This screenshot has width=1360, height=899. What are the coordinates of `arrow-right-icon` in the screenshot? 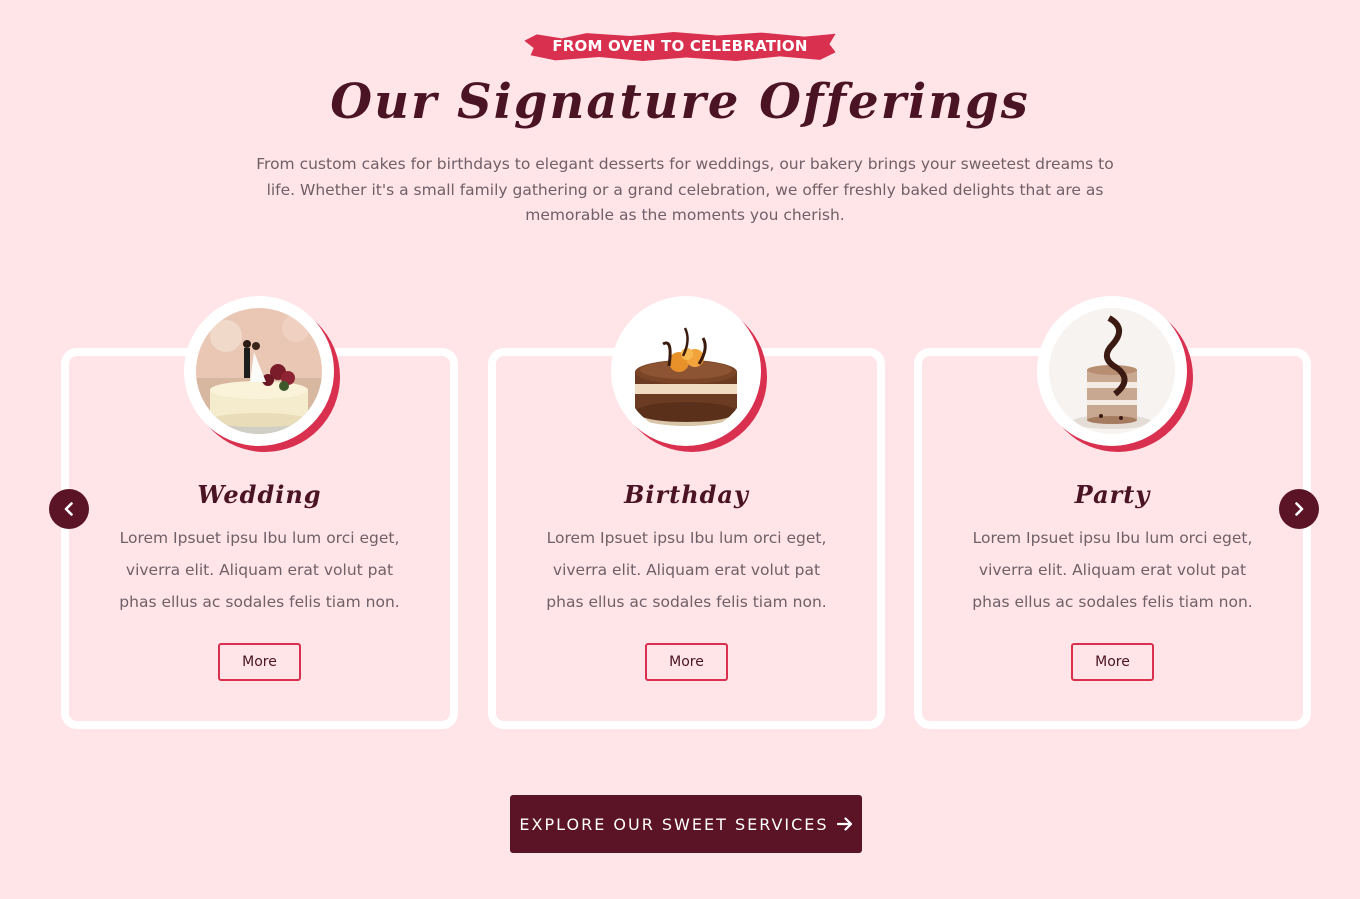 It's located at (844, 824).